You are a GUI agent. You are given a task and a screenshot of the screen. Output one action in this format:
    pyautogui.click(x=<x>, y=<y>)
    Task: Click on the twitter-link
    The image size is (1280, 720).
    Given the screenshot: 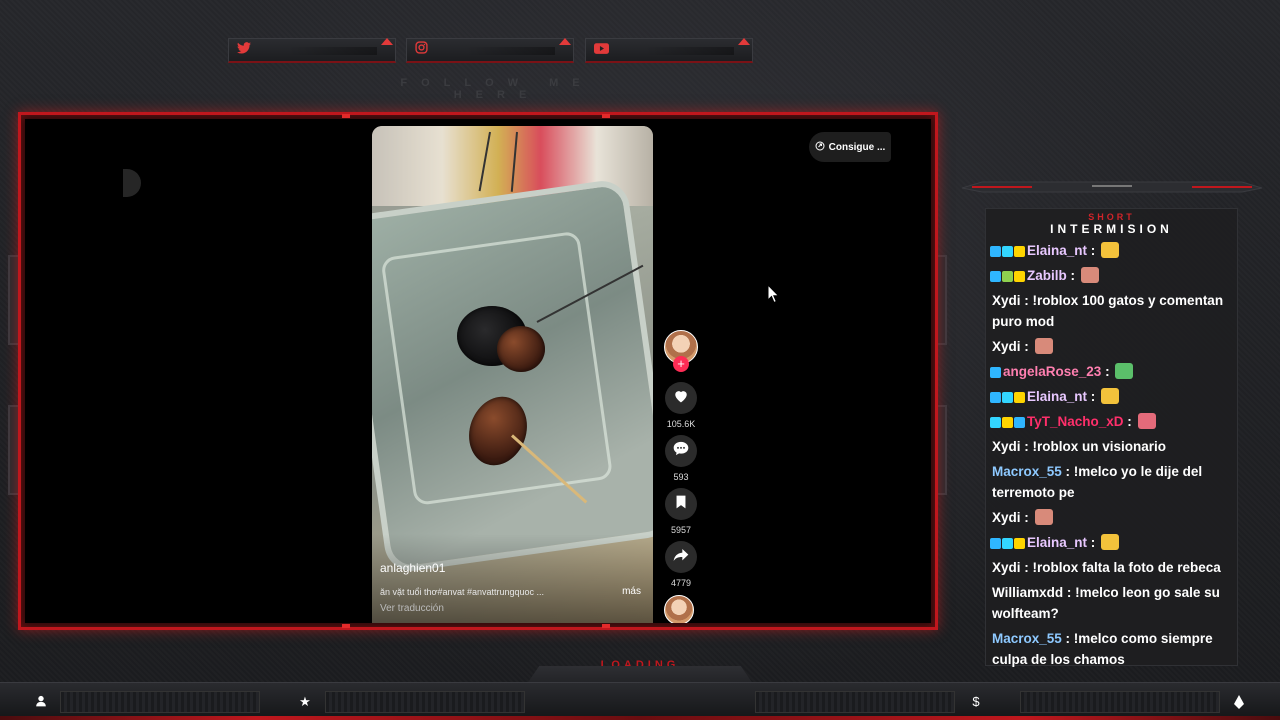 What is the action you would take?
    pyautogui.click(x=312, y=50)
    